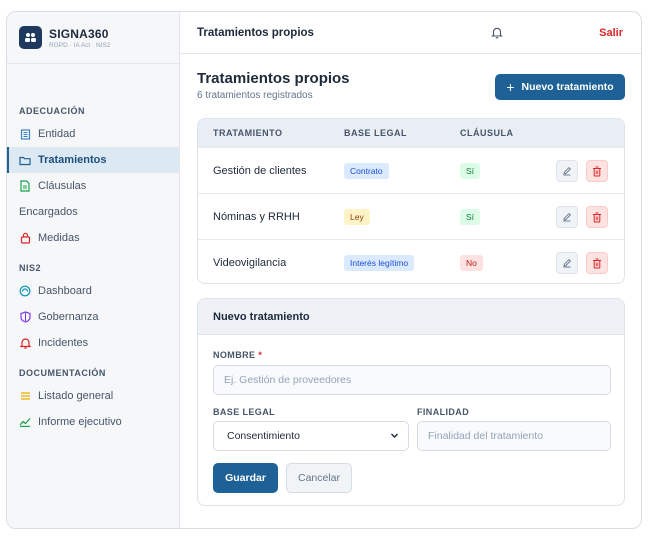 The height and width of the screenshot is (540, 650). Describe the element at coordinates (93, 134) in the screenshot. I see `sidebar-item-entidad: Entidad` at that location.